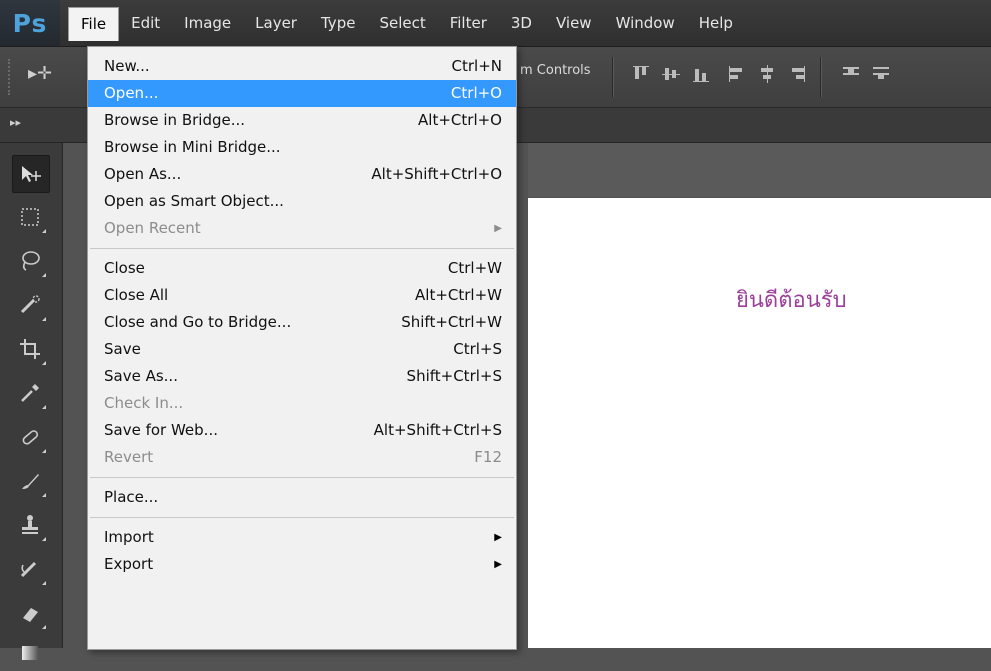 This screenshot has height=671, width=991. I want to click on quick-selection-tool-icon, so click(30, 305).